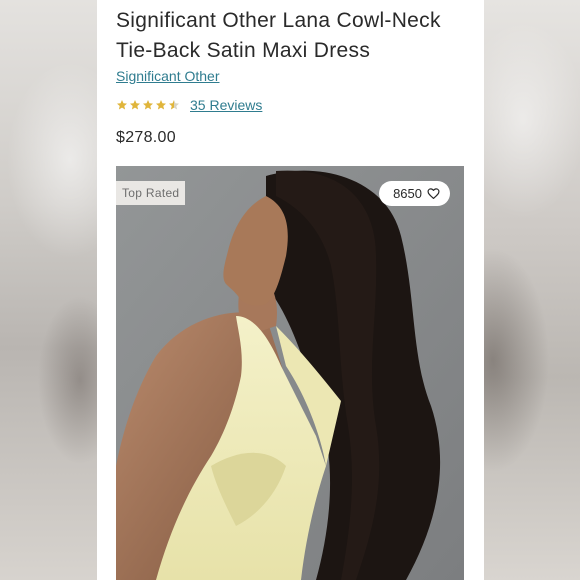 This screenshot has height=580, width=580. I want to click on product-price: $278.00, so click(146, 137).